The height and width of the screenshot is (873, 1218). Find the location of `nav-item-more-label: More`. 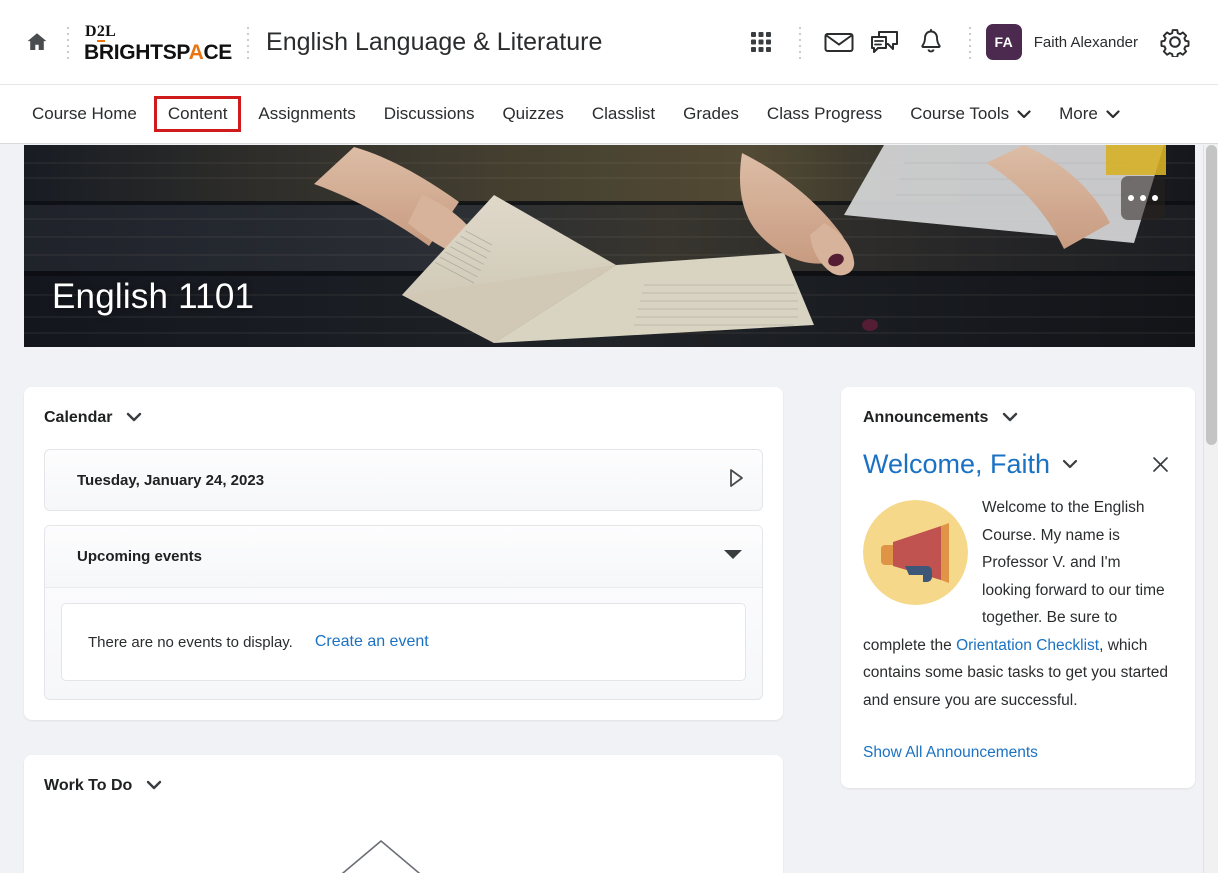

nav-item-more-label: More is located at coordinates (1078, 113).